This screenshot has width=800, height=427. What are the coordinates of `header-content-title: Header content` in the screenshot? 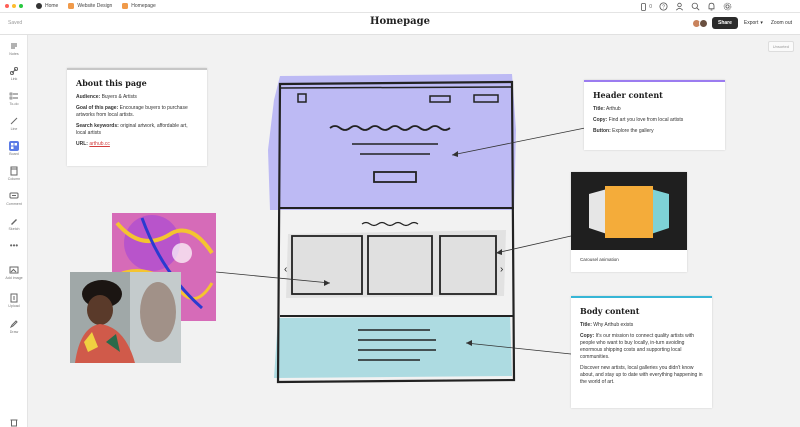 It's located at (628, 95).